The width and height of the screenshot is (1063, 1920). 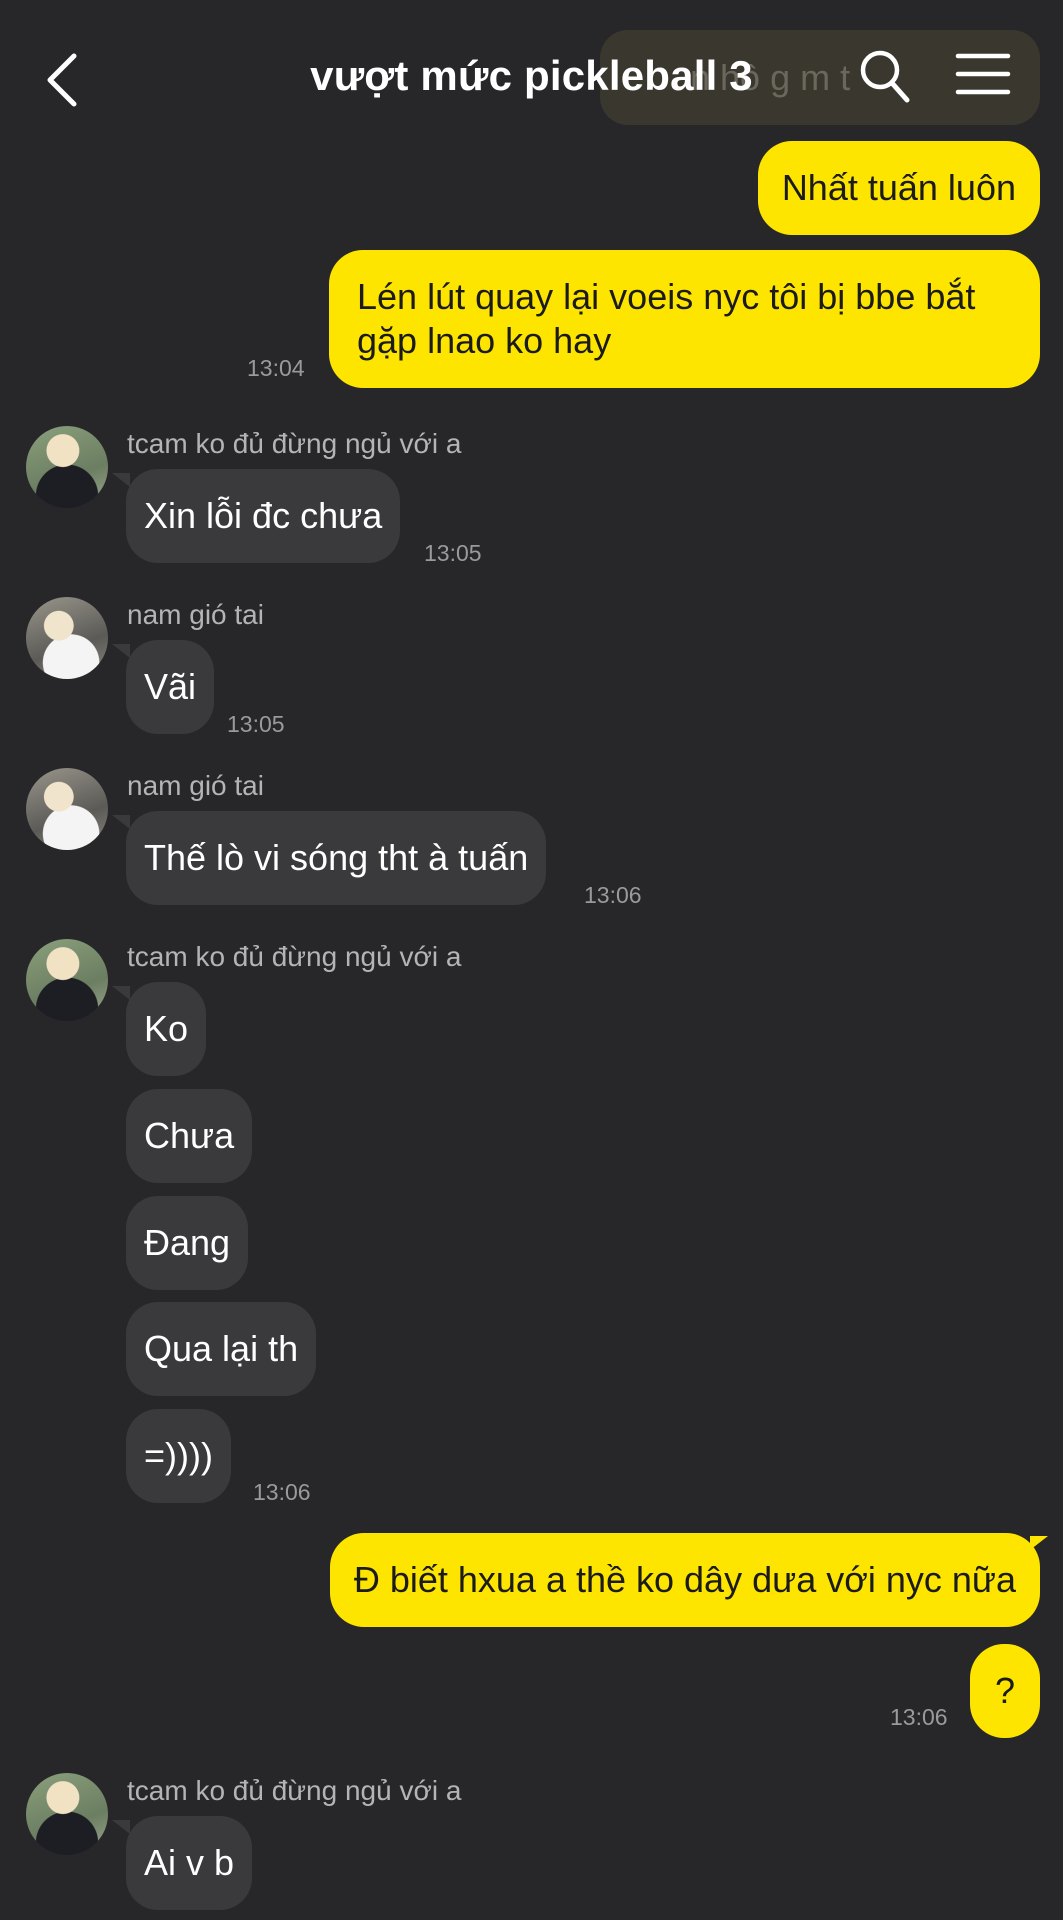 I want to click on search-button, so click(x=884, y=76).